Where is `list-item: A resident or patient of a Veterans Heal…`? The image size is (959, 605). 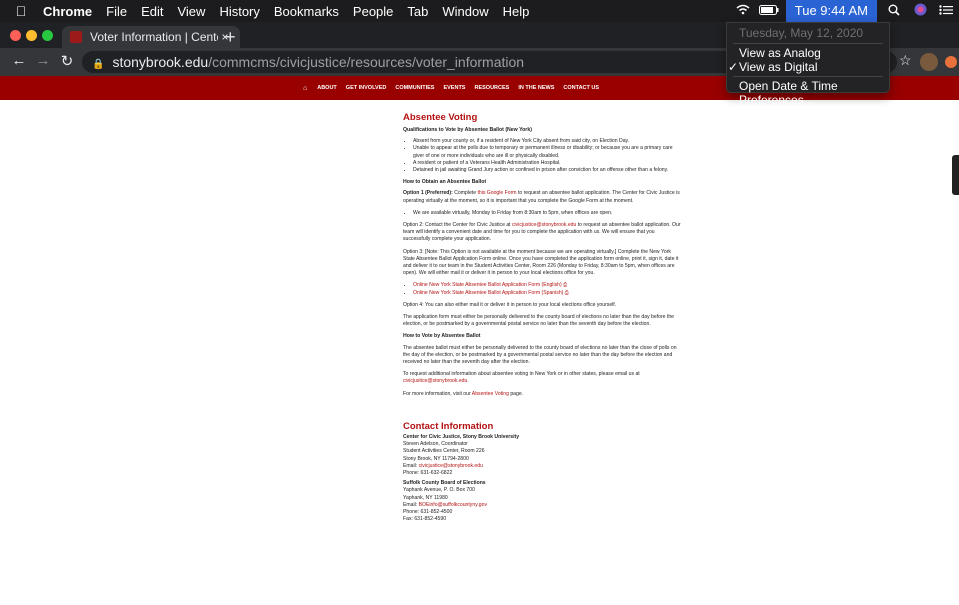
list-item: A resident or patient of a Veterans Heal… is located at coordinates (547, 163).